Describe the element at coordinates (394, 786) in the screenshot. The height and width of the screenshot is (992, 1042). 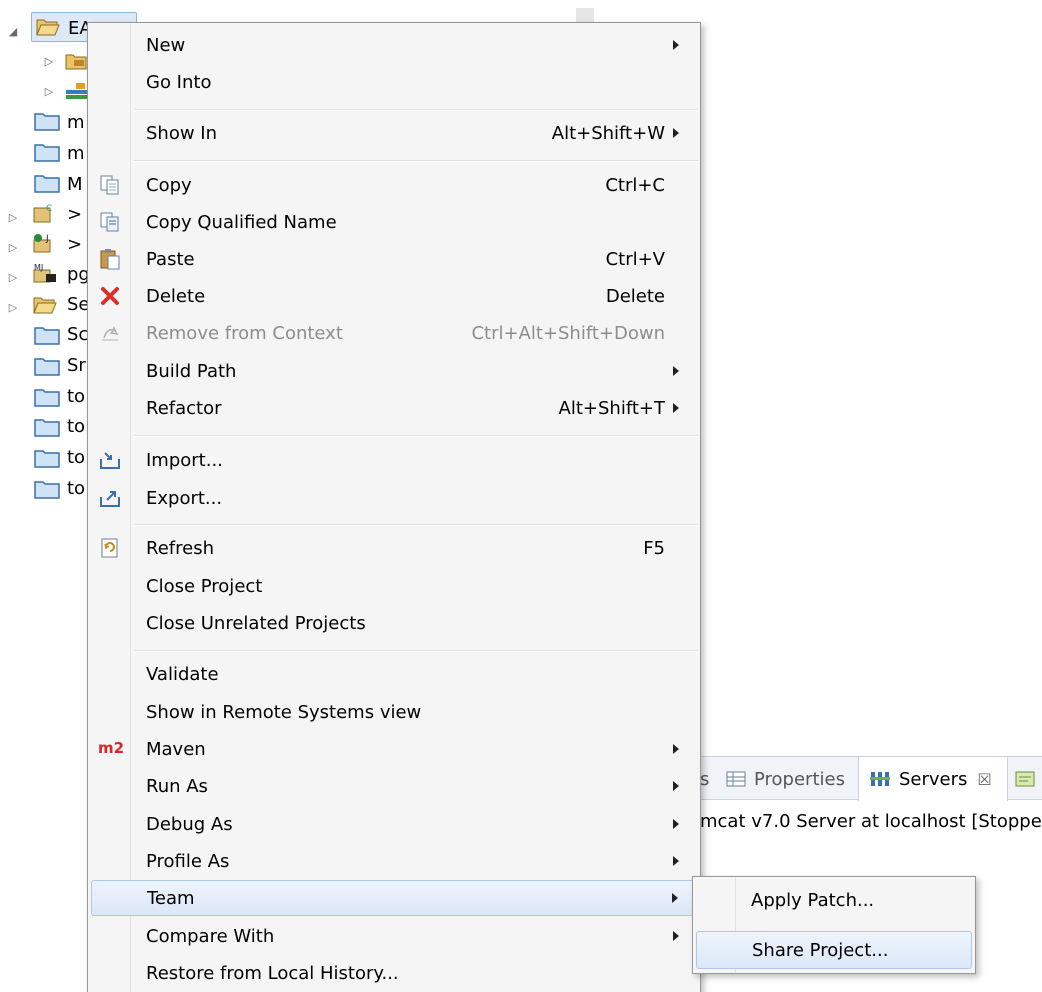
I see `menu-item-run-as: Run As` at that location.